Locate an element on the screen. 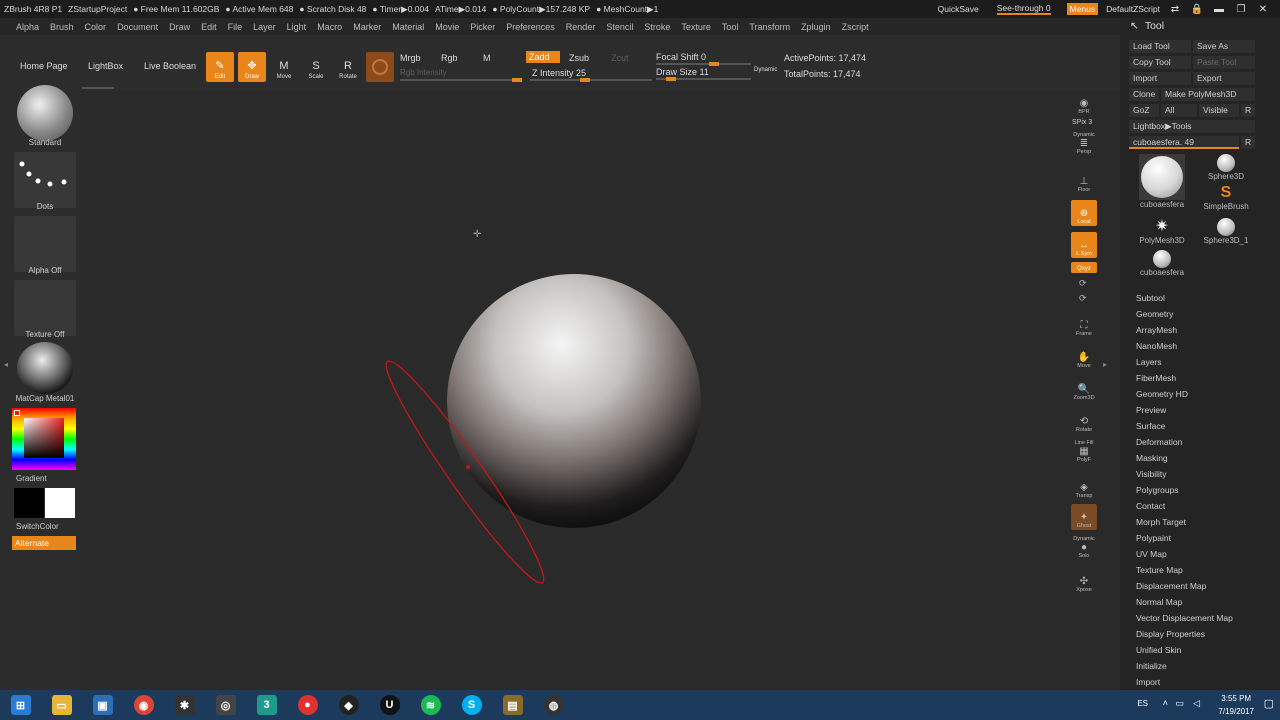 The image size is (1280, 720). subpalette-layers: Layers is located at coordinates (1206, 362).